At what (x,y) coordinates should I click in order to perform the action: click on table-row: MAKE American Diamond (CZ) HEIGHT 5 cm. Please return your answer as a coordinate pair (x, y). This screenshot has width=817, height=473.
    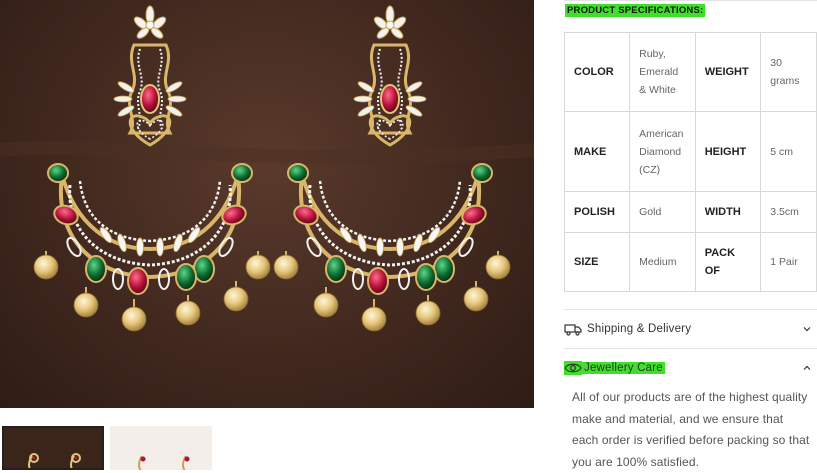
    Looking at the image, I should click on (690, 151).